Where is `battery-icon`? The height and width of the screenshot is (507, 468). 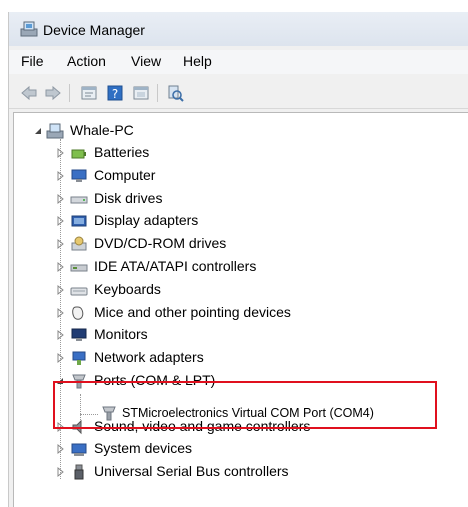
battery-icon is located at coordinates (78, 154).